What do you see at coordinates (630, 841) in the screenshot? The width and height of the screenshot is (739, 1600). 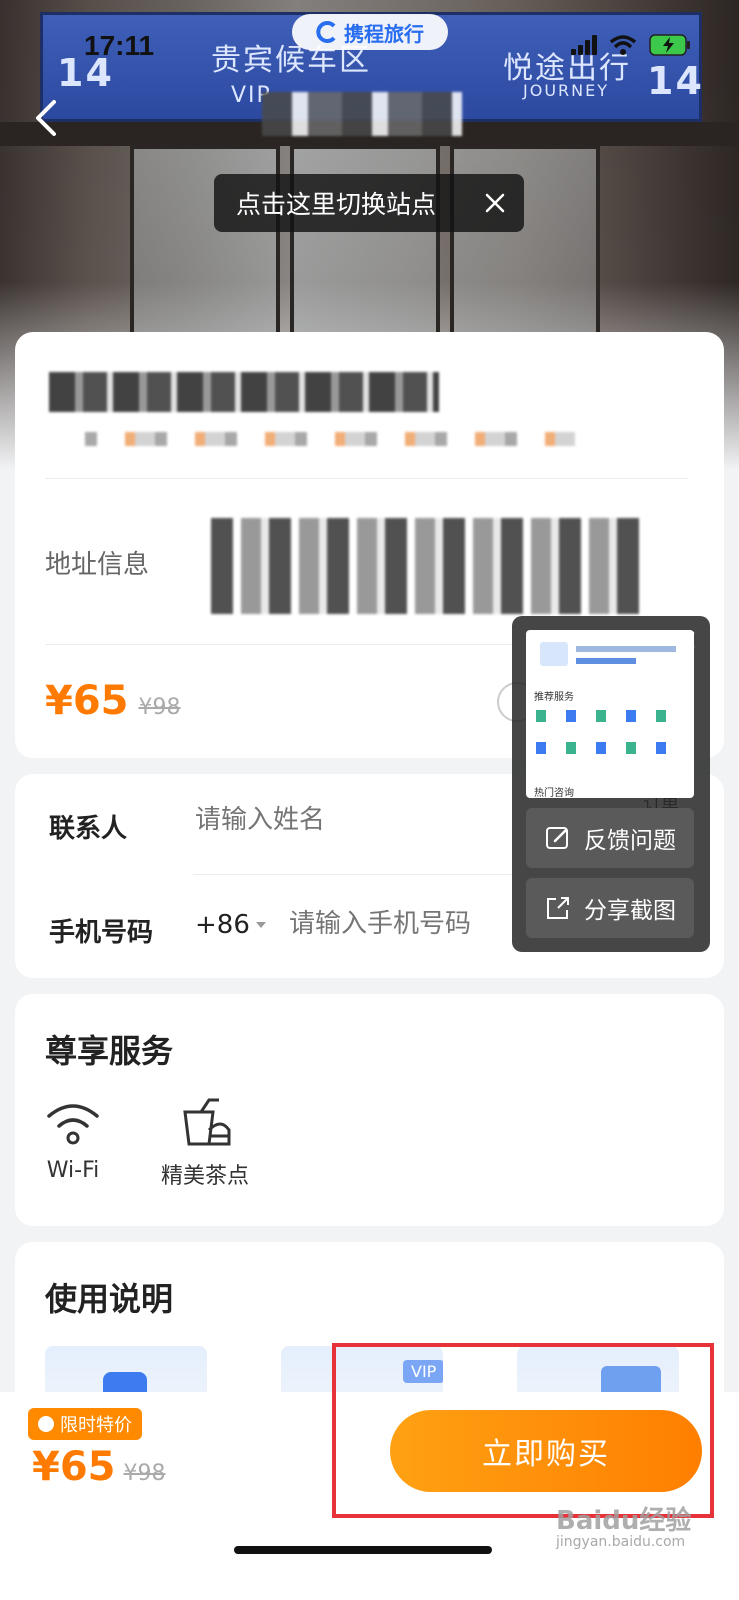 I see `feedback-label: 反馈问题` at bounding box center [630, 841].